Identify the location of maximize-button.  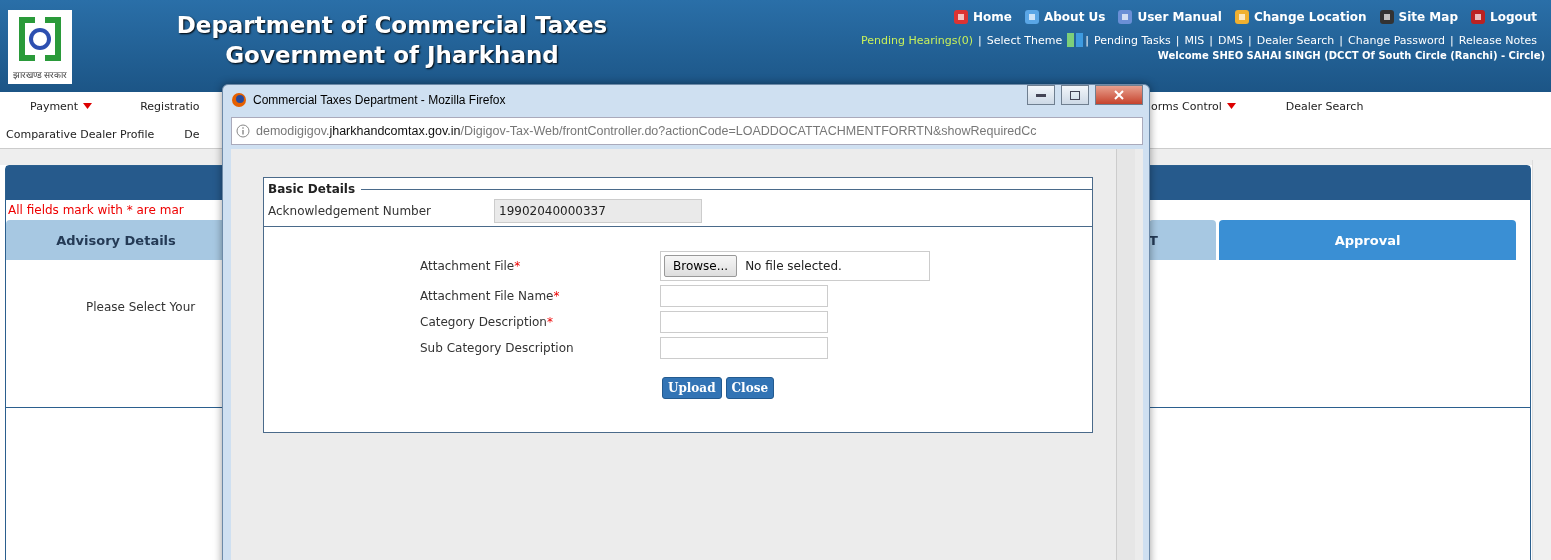
(1075, 95).